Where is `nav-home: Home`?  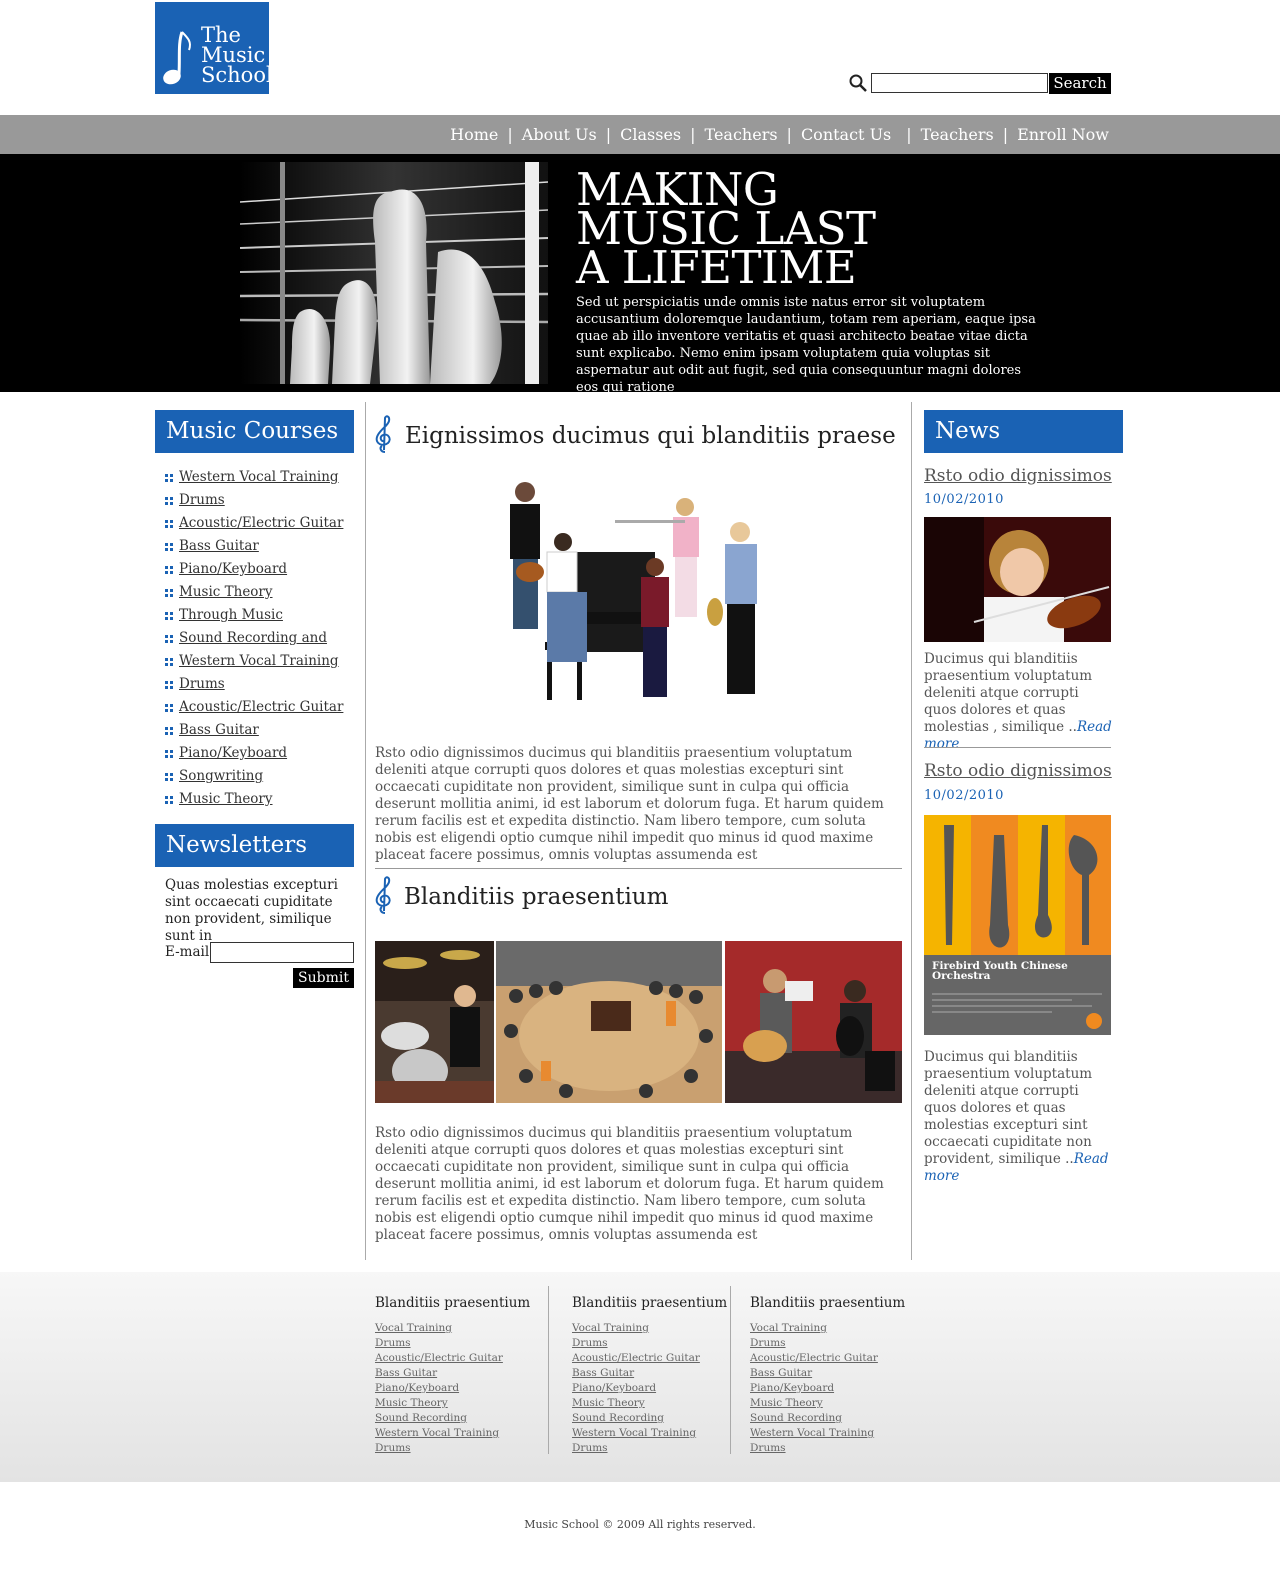
nav-home: Home is located at coordinates (474, 134).